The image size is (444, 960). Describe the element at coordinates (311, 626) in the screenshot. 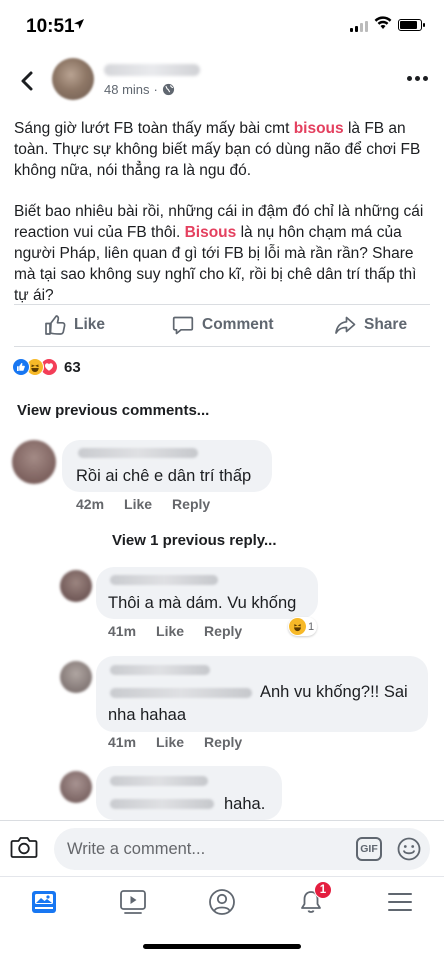

I see `reply-reaction-count: 1` at that location.